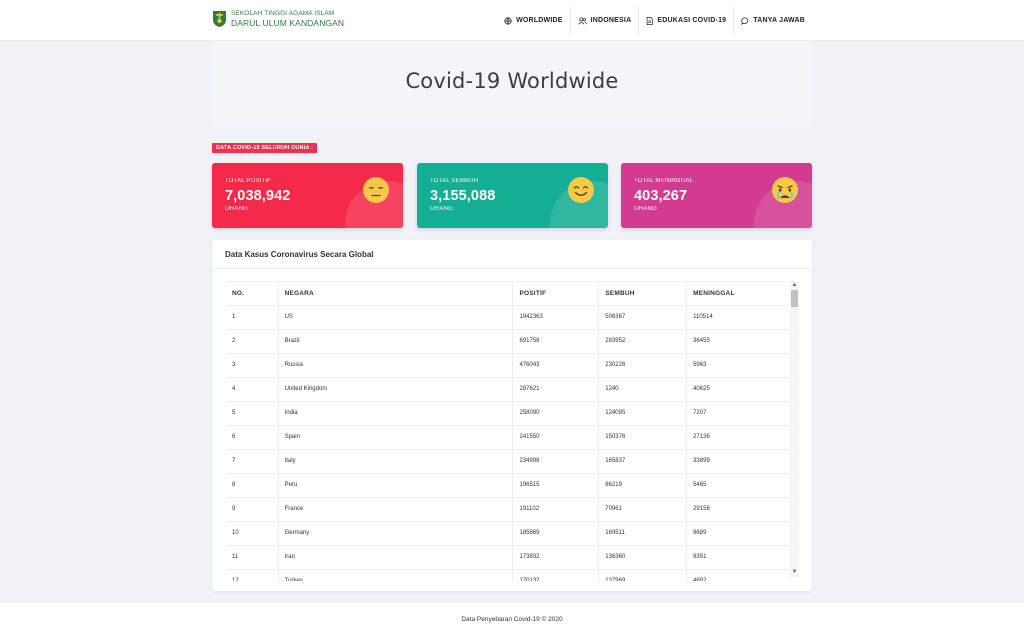 The image size is (1024, 637). What do you see at coordinates (582, 20) in the screenshot?
I see `users-icon` at bounding box center [582, 20].